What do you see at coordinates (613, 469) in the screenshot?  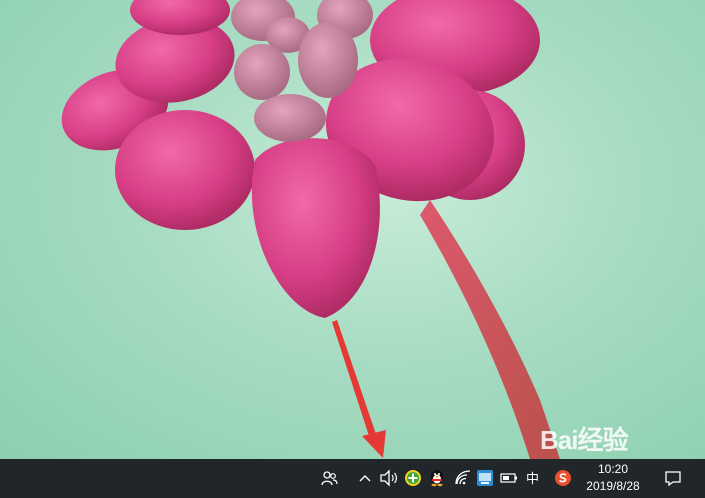 I see `clock-time: 10:20` at bounding box center [613, 469].